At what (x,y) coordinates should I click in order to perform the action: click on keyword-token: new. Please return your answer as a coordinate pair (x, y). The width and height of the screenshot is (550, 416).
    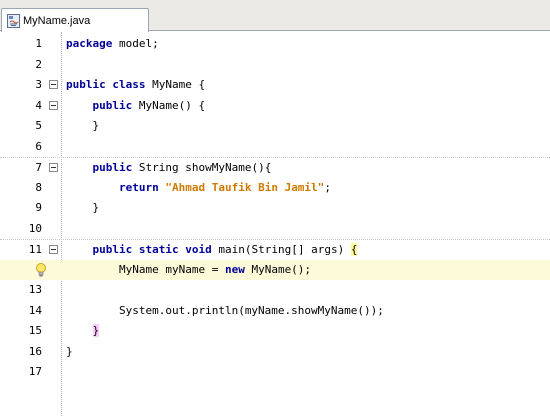
    Looking at the image, I should click on (234, 269).